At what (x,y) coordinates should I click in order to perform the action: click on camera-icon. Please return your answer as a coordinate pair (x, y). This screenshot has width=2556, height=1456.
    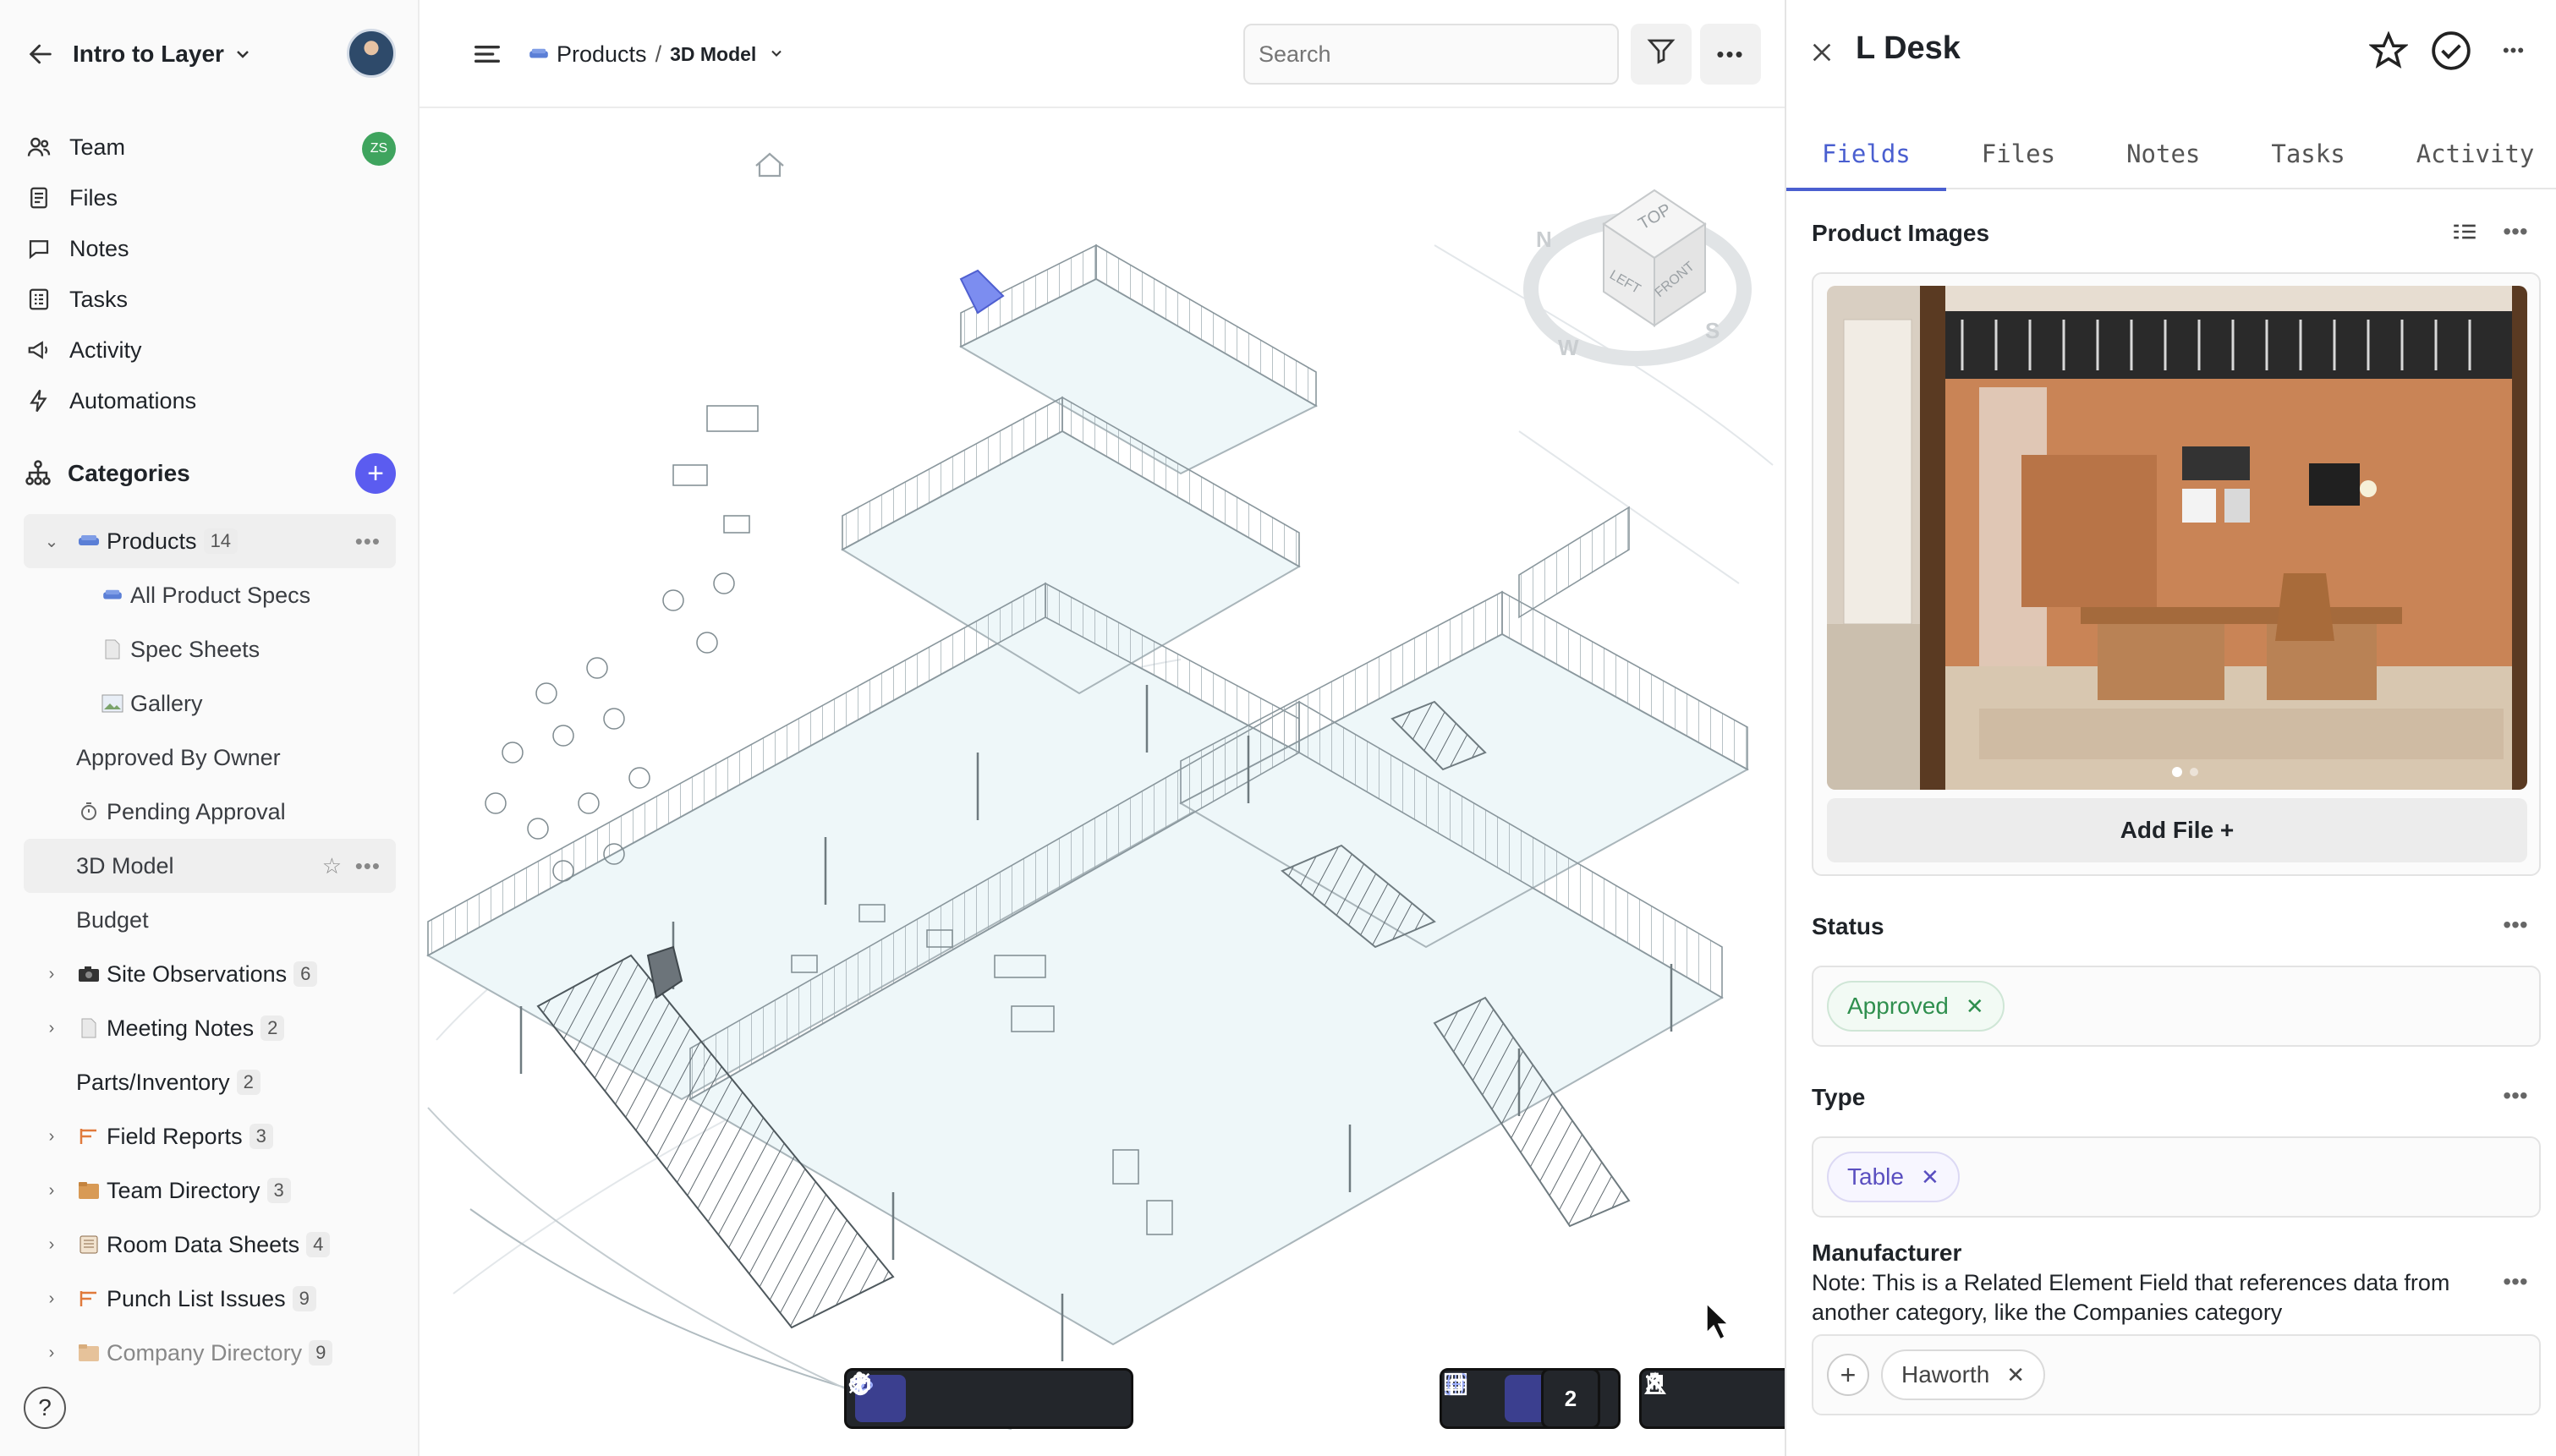
    Looking at the image, I should click on (88, 974).